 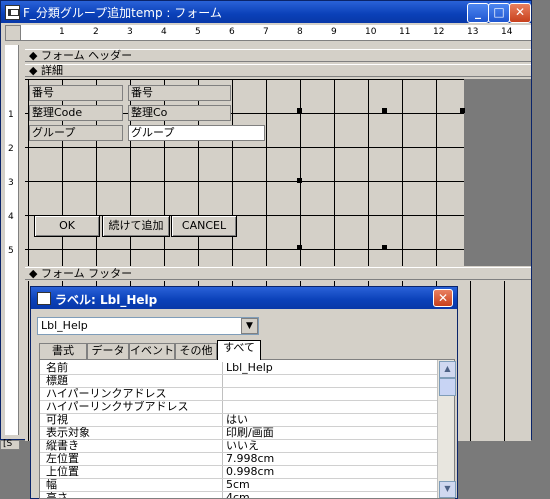 I want to click on property-value: はい, so click(x=237, y=419).